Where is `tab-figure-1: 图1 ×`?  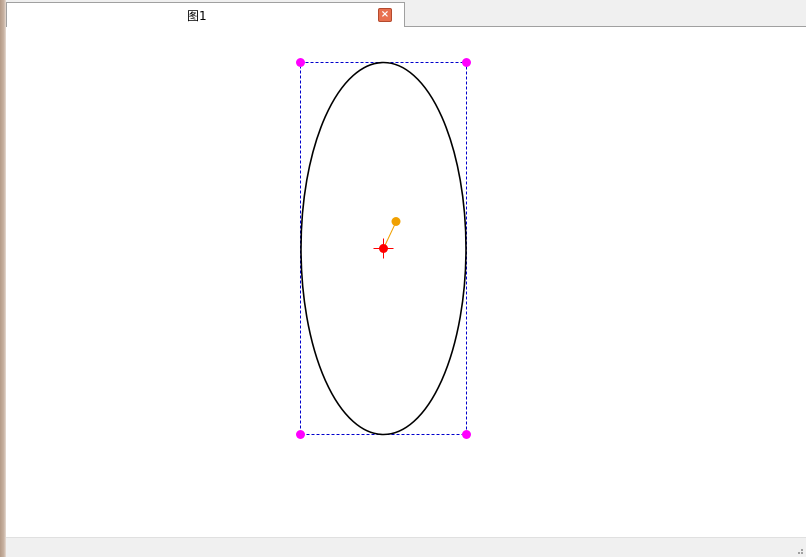 tab-figure-1: 图1 × is located at coordinates (205, 14).